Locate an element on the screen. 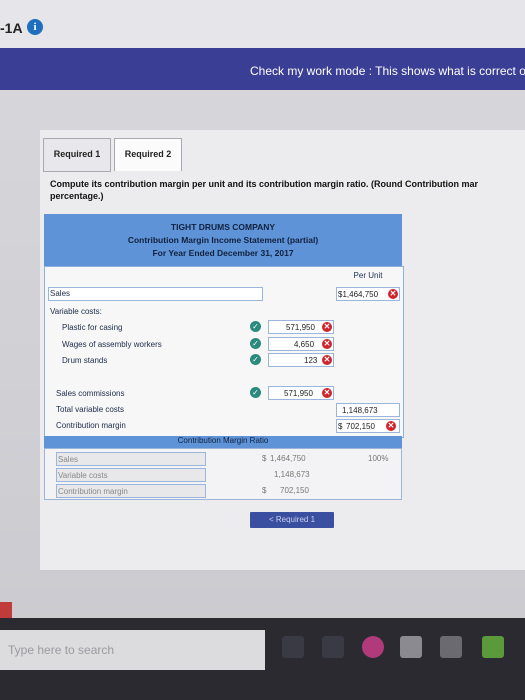  cortana-icon is located at coordinates (293, 647).